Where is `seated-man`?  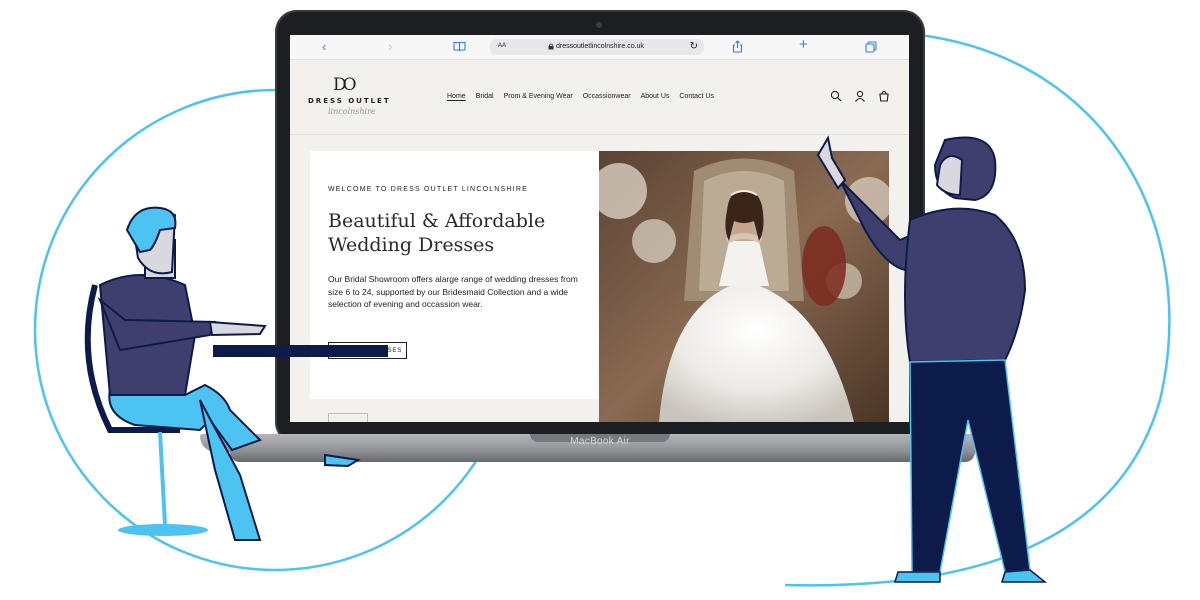 seated-man is located at coordinates (236, 373).